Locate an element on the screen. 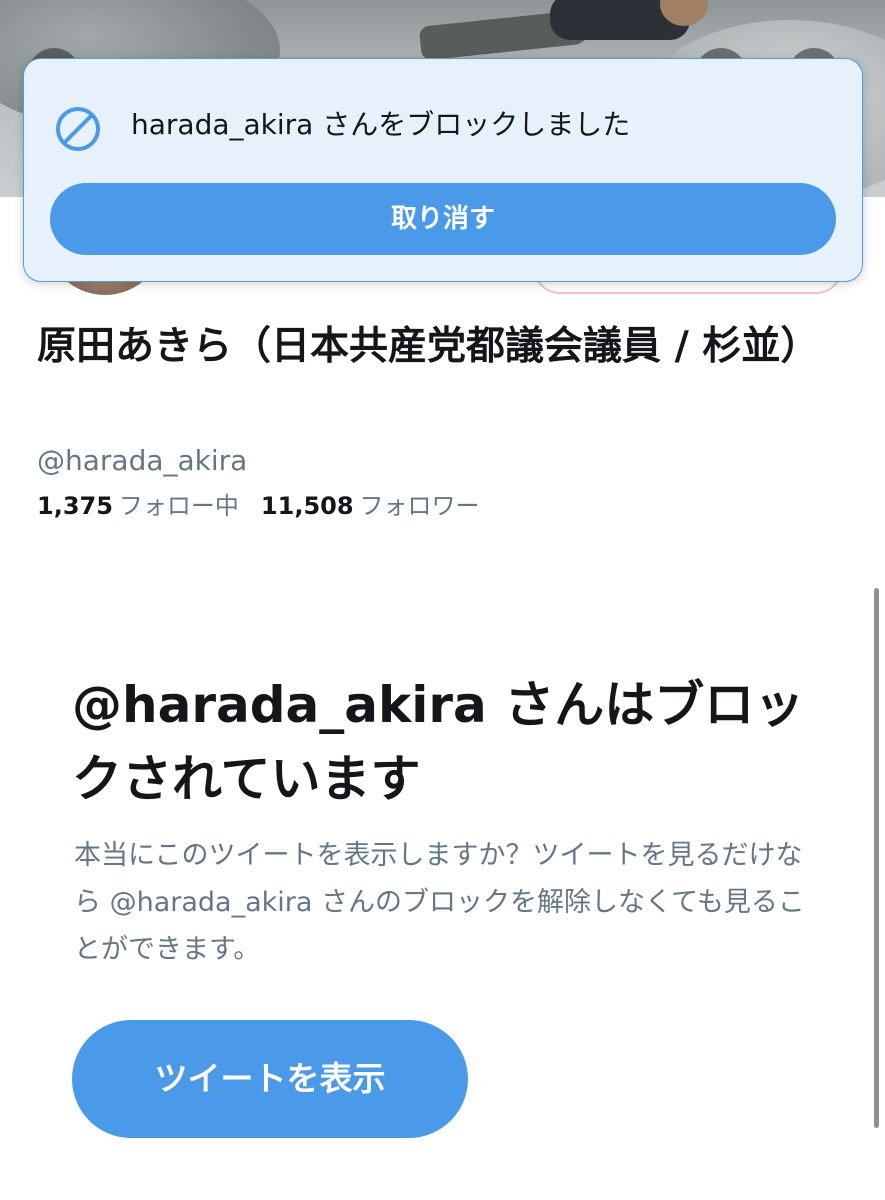 Image resolution: width=885 pixels, height=1200 pixels. following-link: 1,375 フォロー中 is located at coordinates (138, 506).